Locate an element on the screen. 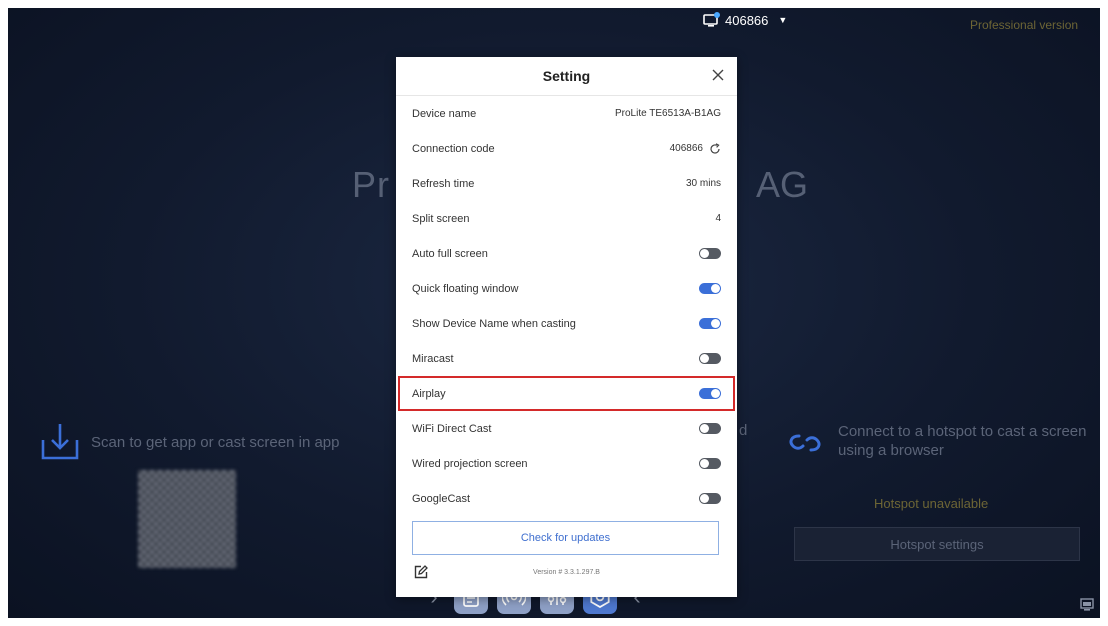  connection-code-indicator: 406866 ▼ is located at coordinates (745, 20).